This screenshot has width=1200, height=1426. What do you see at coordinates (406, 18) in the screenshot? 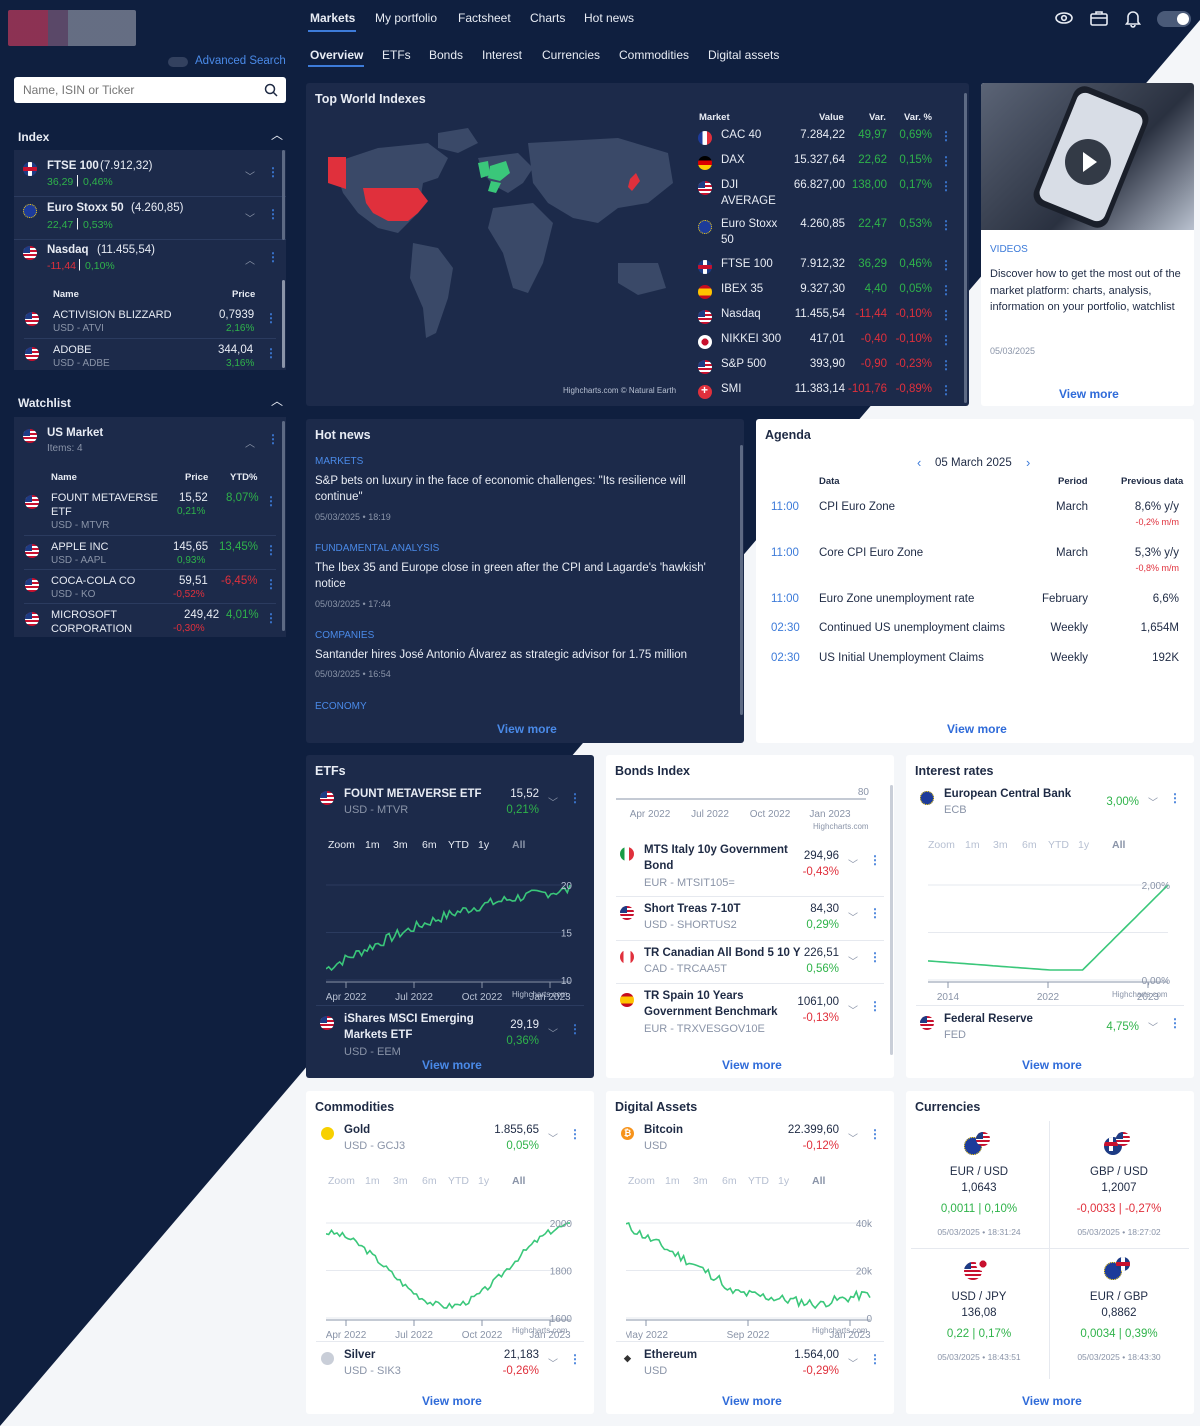
I see `nav-my-portfolio: My portfolio` at bounding box center [406, 18].